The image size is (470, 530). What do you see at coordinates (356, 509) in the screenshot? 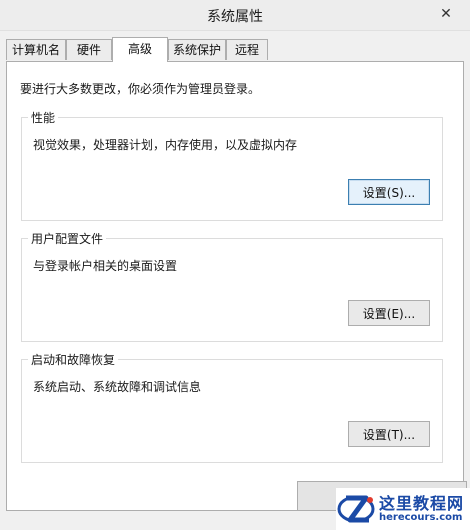
I see `watermark-logo-icon` at bounding box center [356, 509].